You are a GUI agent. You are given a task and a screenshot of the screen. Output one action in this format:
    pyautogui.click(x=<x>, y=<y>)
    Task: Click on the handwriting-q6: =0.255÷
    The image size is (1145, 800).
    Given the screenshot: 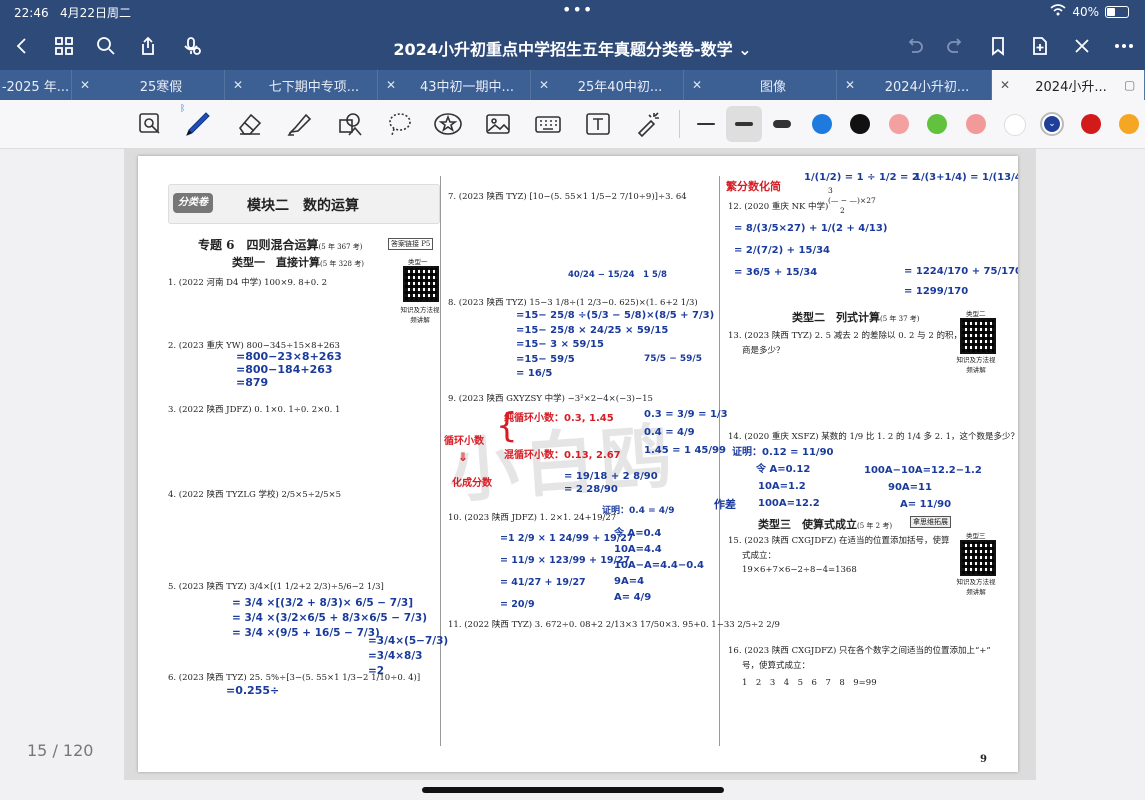 What is the action you would take?
    pyautogui.click(x=253, y=690)
    